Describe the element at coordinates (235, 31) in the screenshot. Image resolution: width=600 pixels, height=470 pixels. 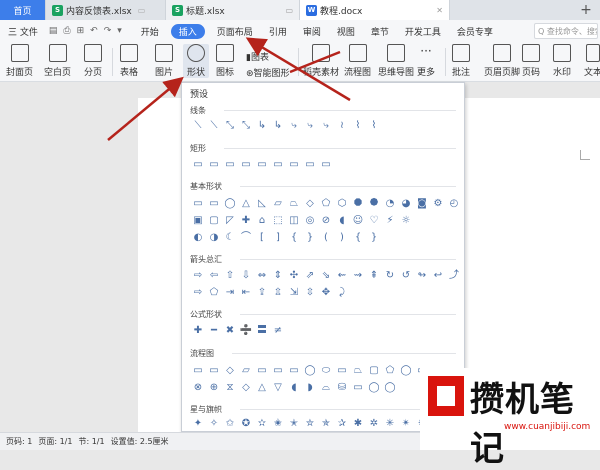
I see `menu-page-layout: 页面布局` at that location.